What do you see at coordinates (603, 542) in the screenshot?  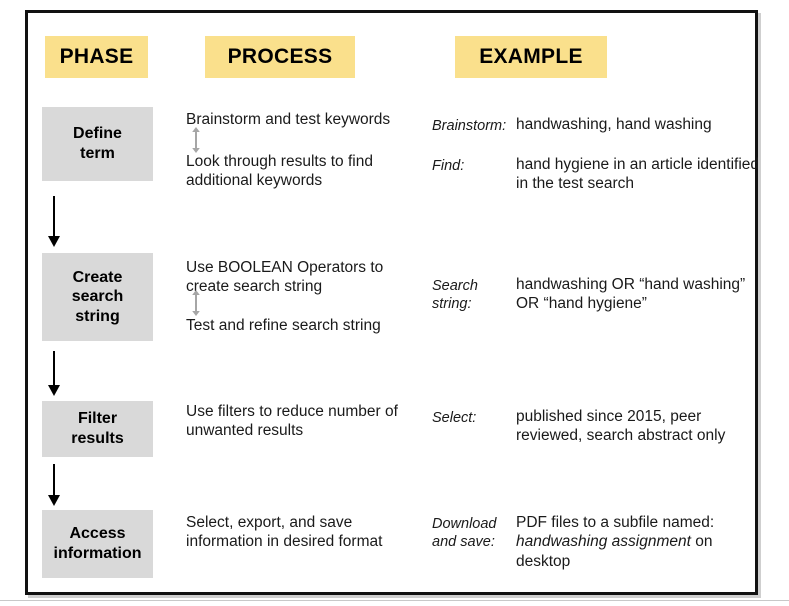 I see `example-value-emphasis: handwashing assignment` at bounding box center [603, 542].